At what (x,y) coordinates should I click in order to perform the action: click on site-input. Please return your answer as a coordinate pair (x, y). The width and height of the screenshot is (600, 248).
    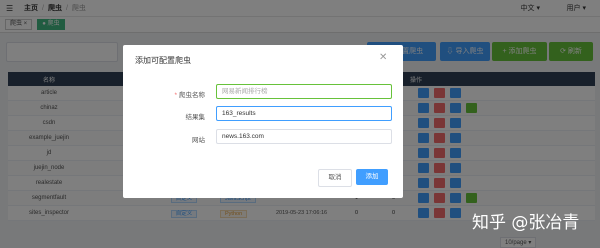
    Looking at the image, I should click on (304, 136).